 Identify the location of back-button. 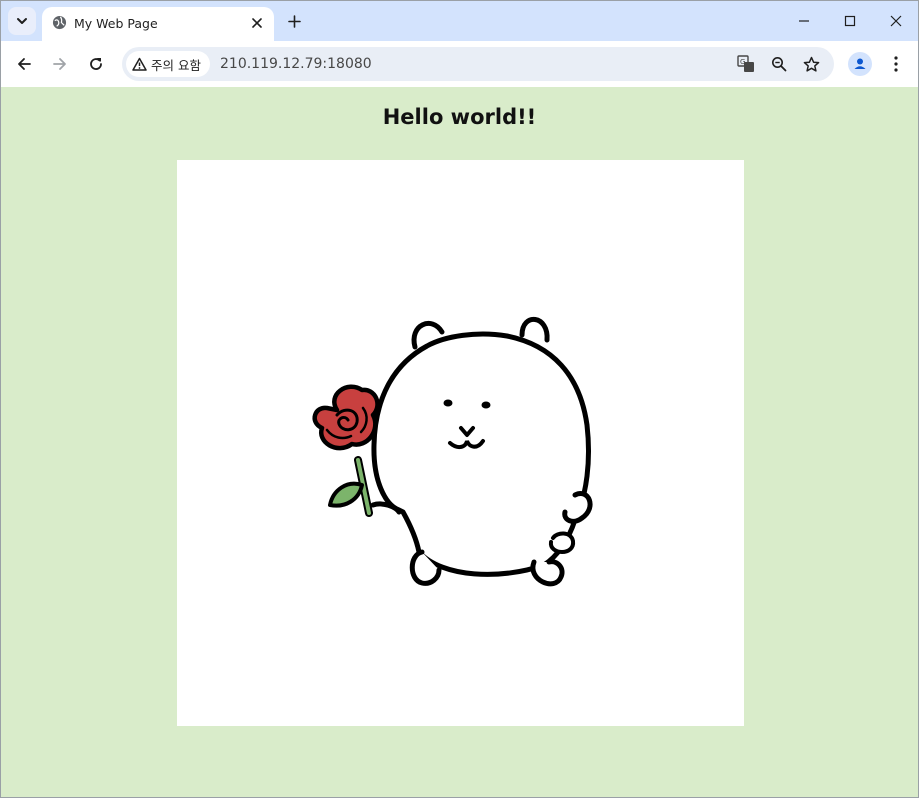
(24, 64).